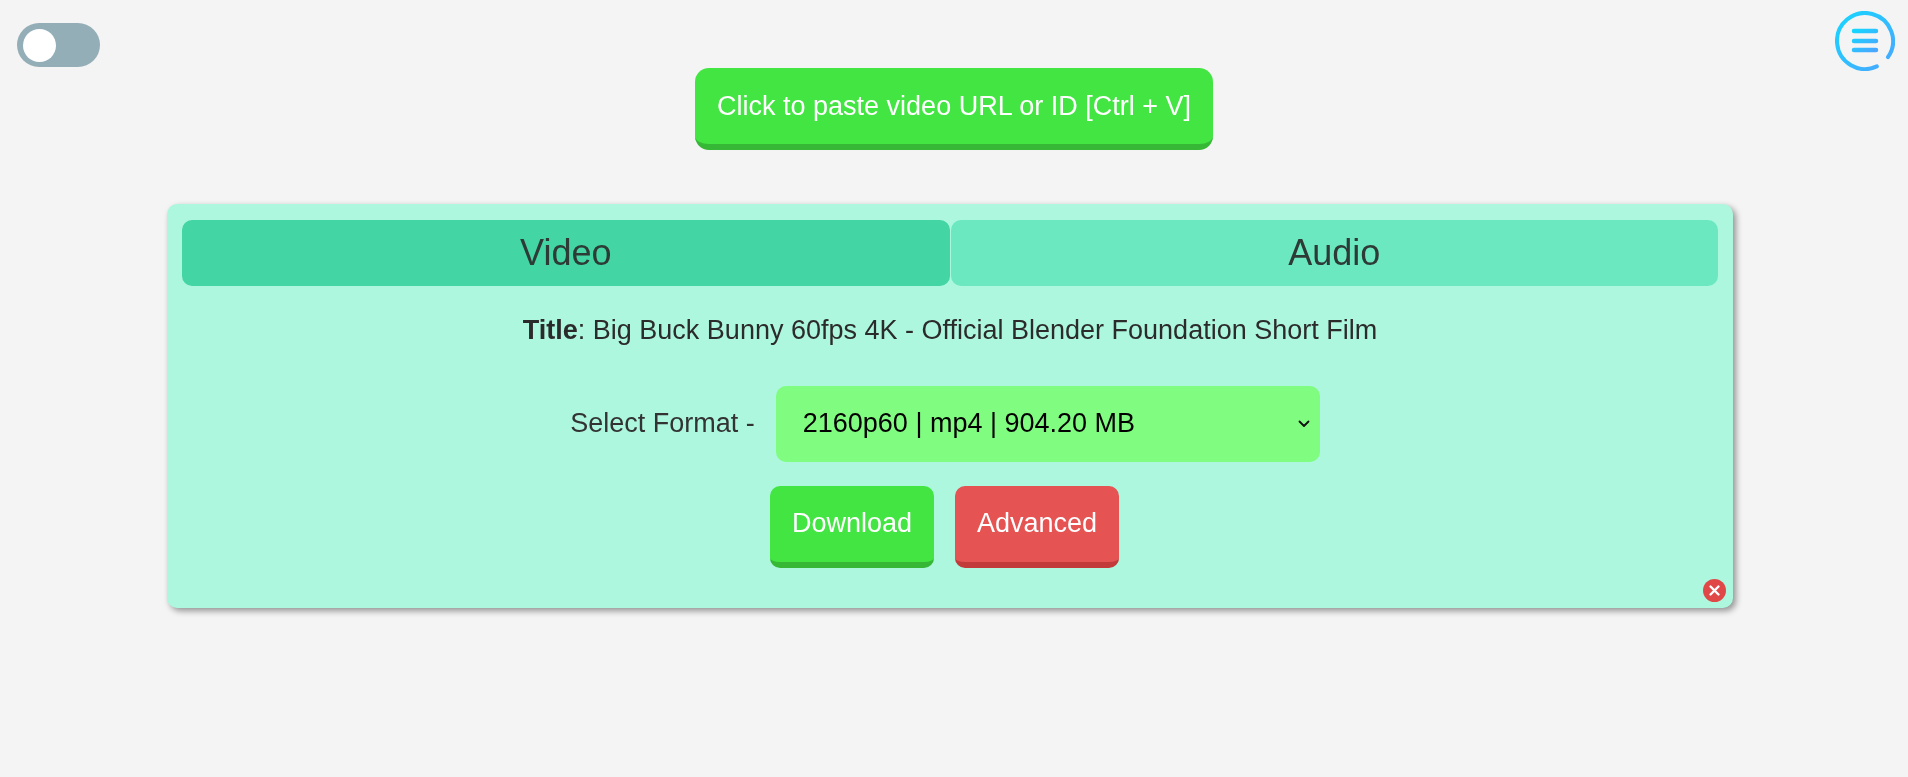 The width and height of the screenshot is (1908, 777). I want to click on advanced-button: Advanced, so click(1037, 526).